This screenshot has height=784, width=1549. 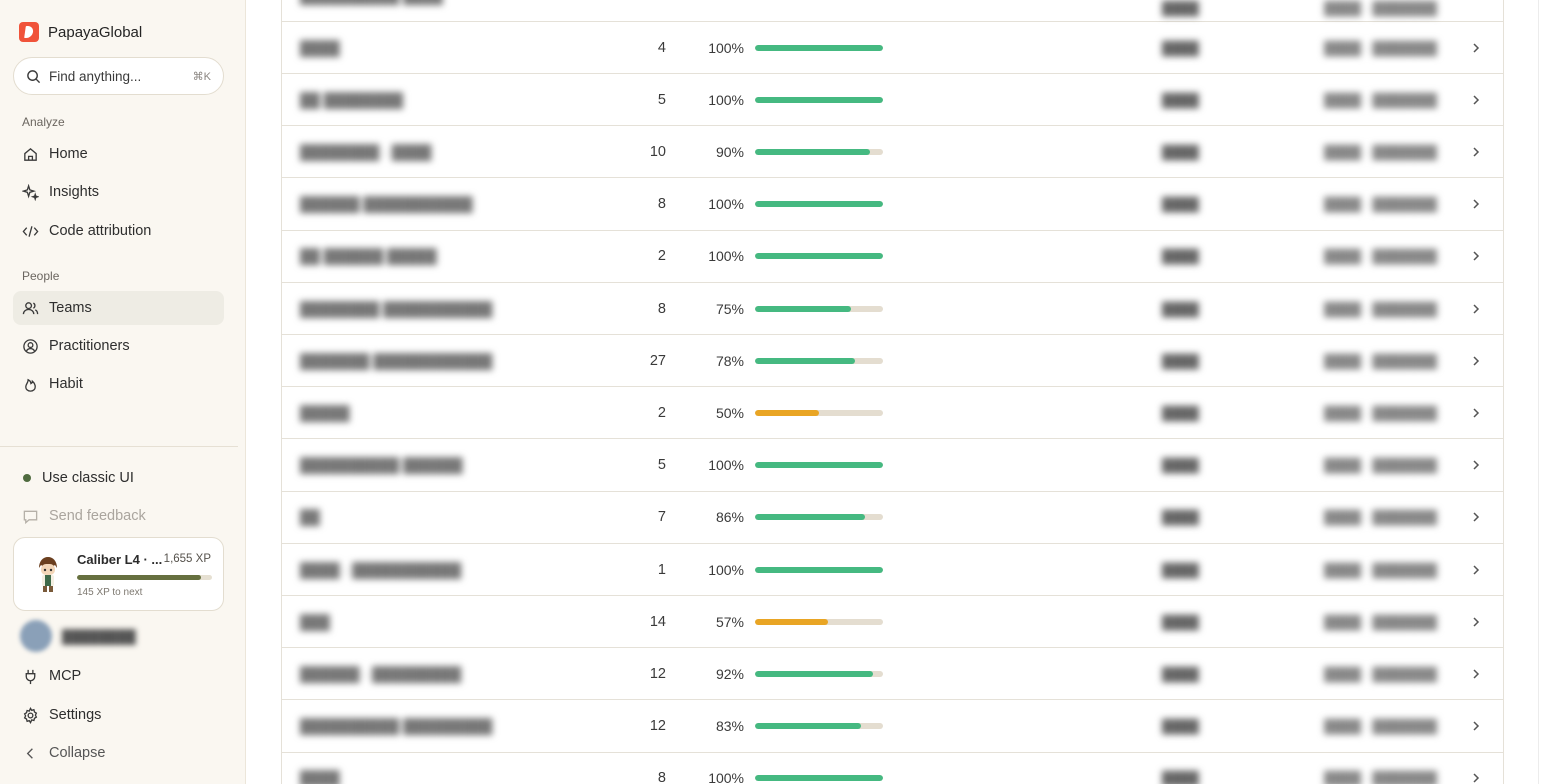 I want to click on table-row-partial: ██████████ ████ ████ ████ · ███████, so click(x=892, y=11).